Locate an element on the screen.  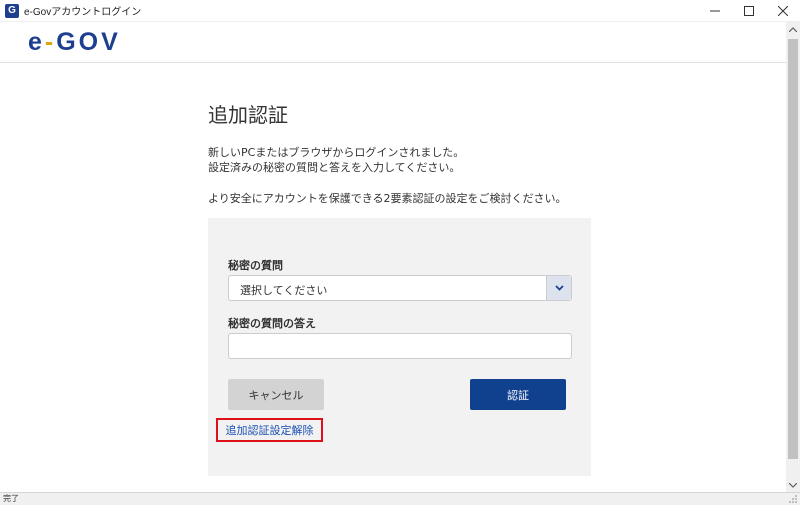
window-controls is located at coordinates (749, 11).